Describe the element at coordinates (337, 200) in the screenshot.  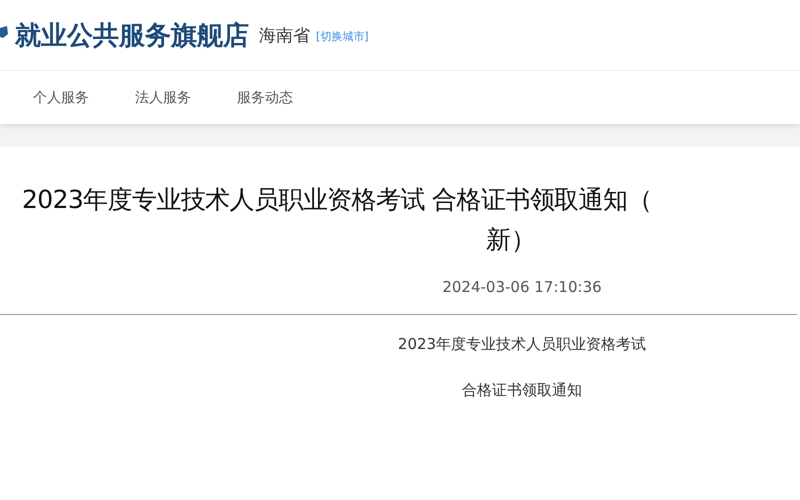
I see `article-title: 2023年度专业技术人员职业资格考试 合格证书领取通知（` at that location.